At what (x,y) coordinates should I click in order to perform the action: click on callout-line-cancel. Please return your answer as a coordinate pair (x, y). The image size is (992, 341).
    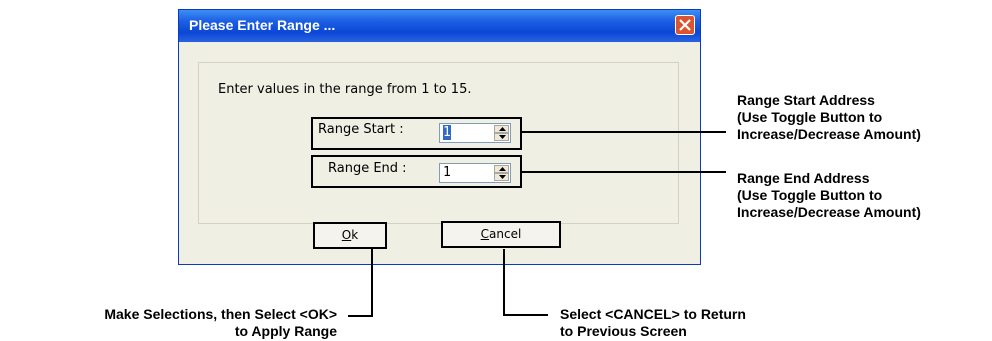
    Looking at the image, I should click on (525, 282).